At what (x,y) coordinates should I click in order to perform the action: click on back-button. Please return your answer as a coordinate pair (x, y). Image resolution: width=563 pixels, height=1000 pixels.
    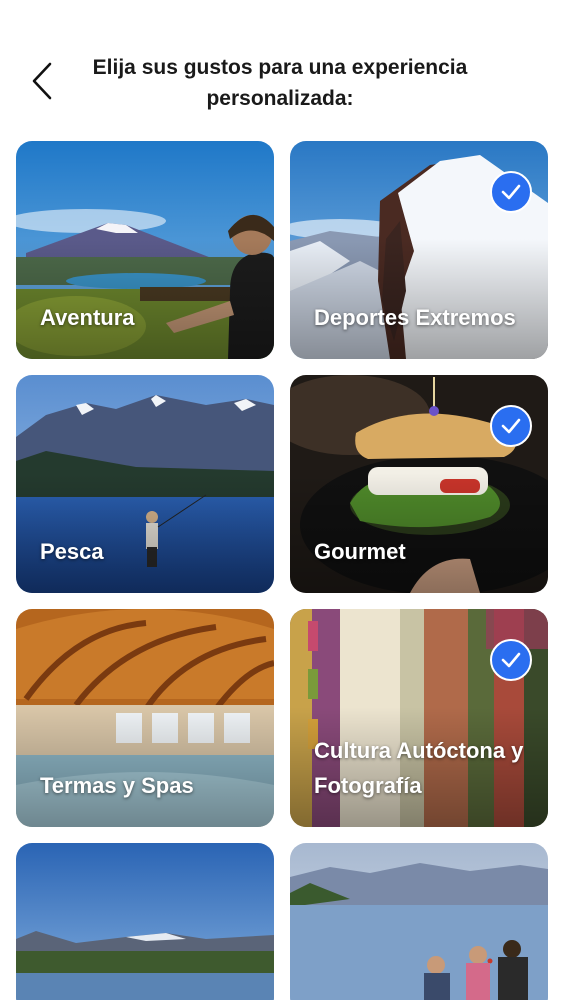
    Looking at the image, I should click on (42, 81).